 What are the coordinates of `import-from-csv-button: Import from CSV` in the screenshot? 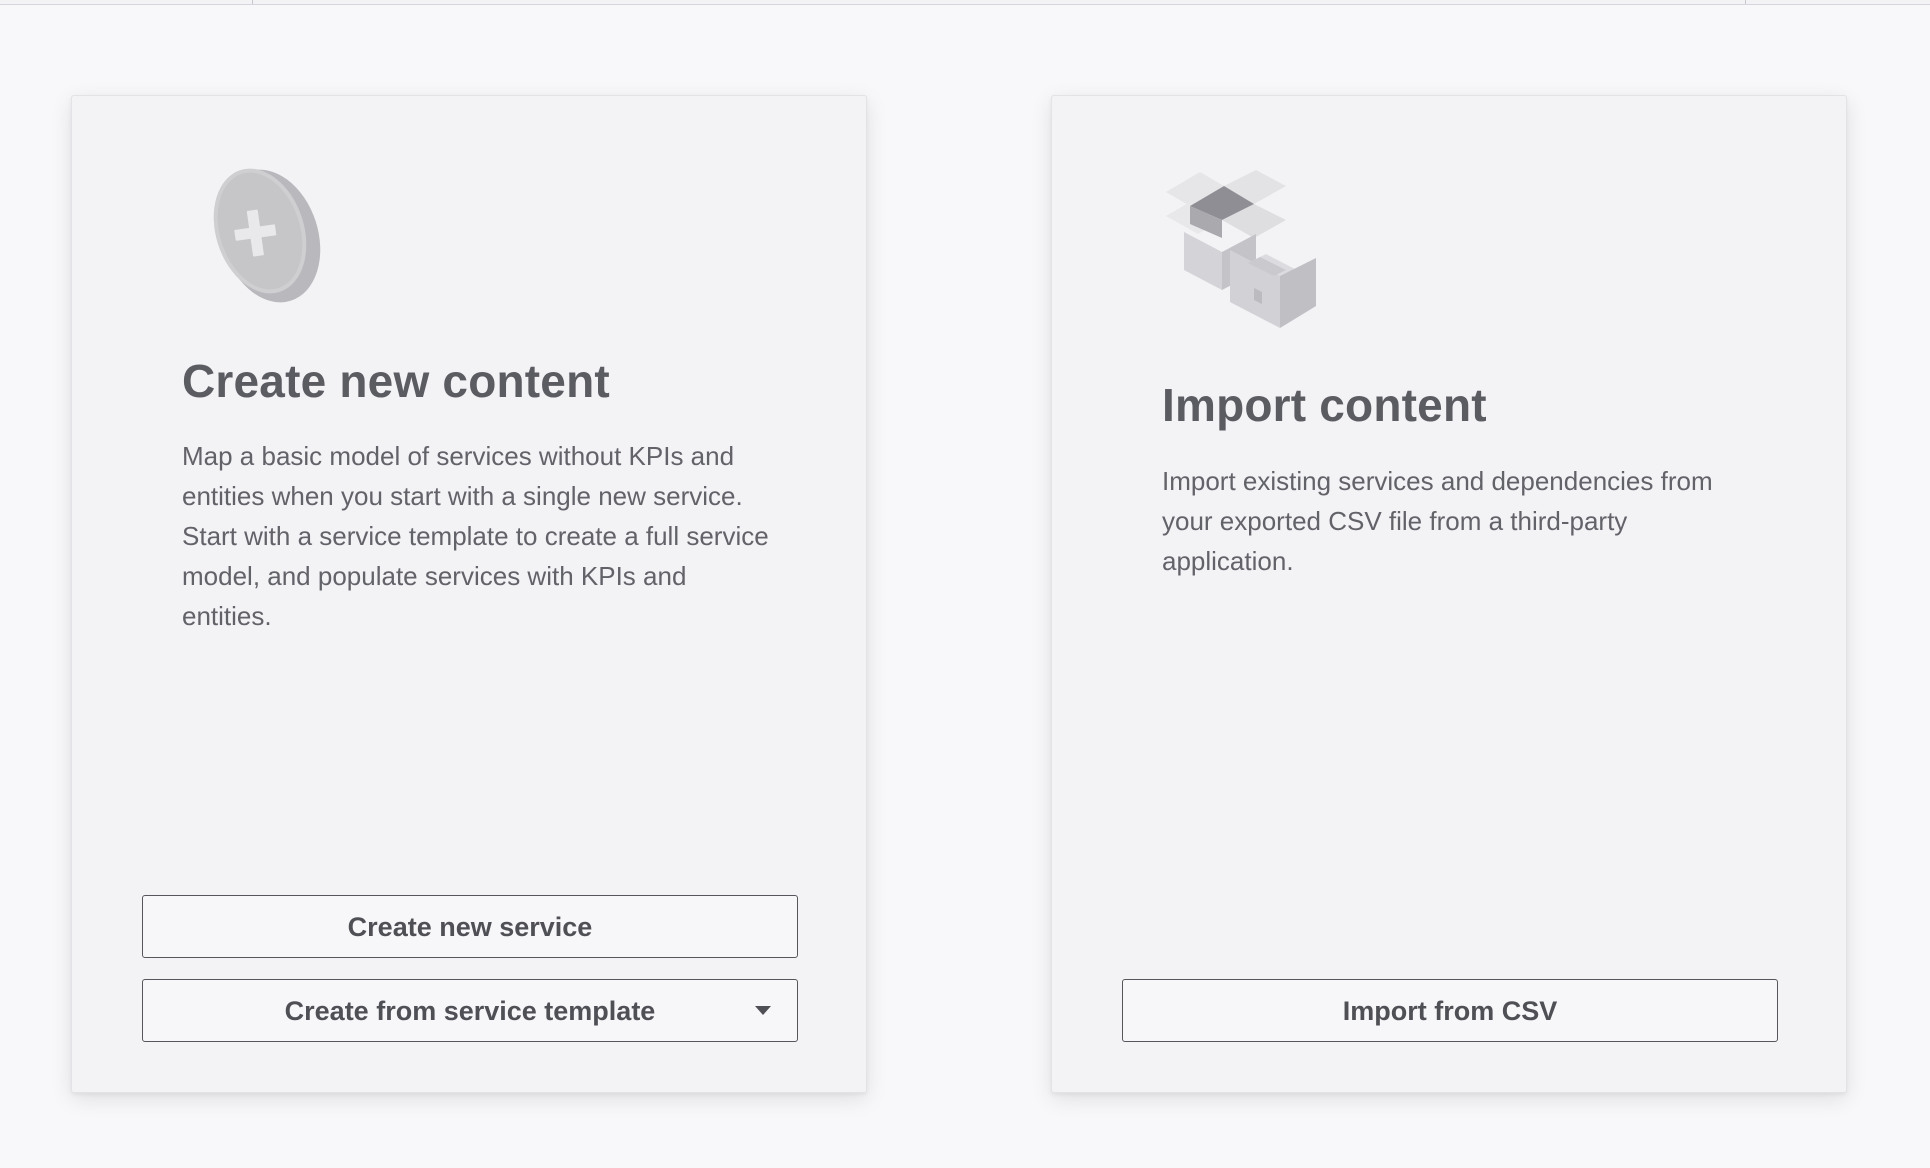 It's located at (1450, 1010).